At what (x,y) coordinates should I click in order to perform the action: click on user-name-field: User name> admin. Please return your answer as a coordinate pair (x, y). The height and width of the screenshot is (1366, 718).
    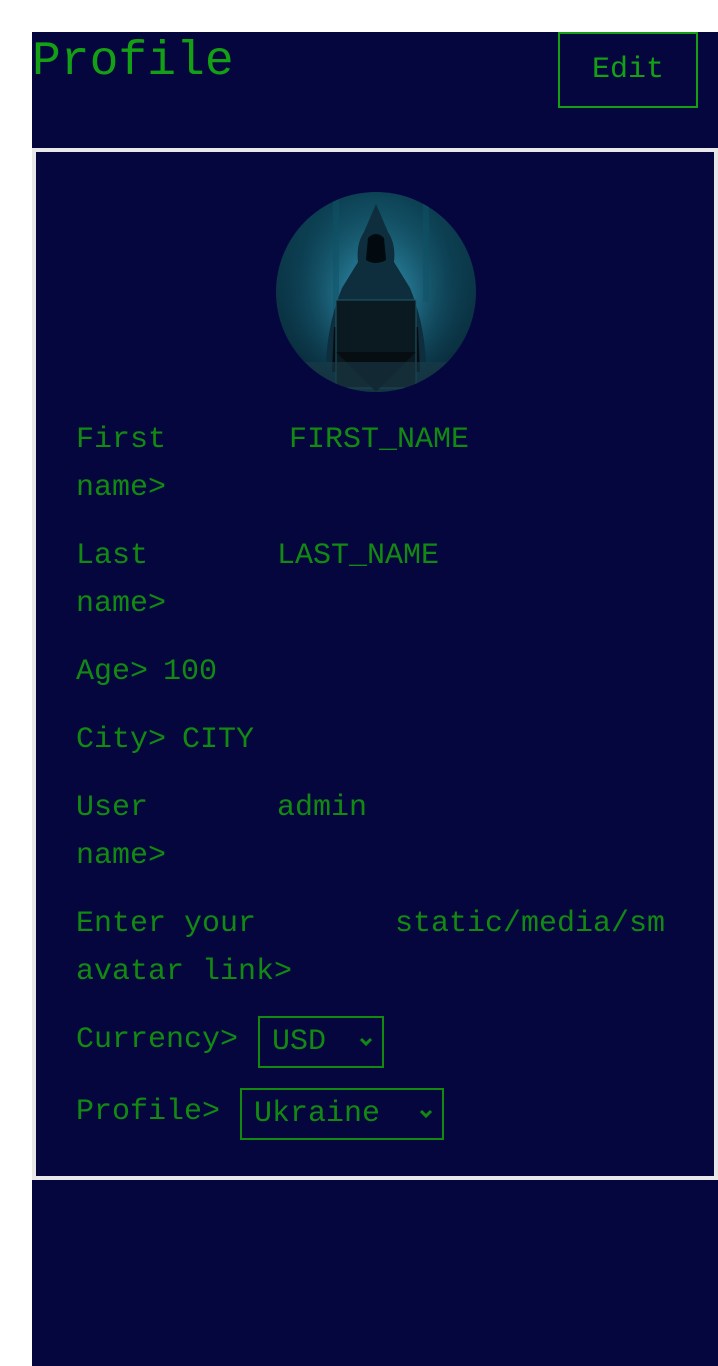
    Looking at the image, I should click on (386, 832).